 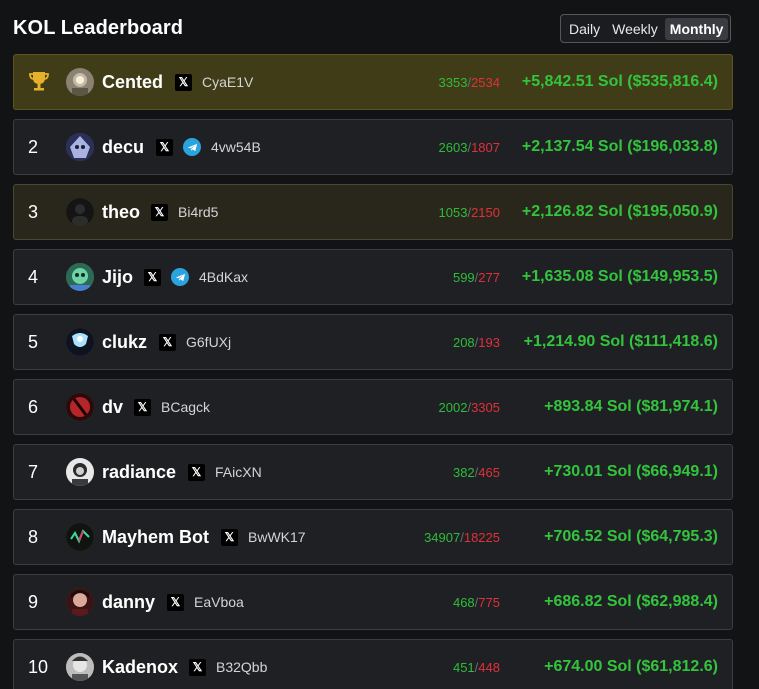 I want to click on socials: 𝕏 Bi4rd5, so click(x=184, y=212).